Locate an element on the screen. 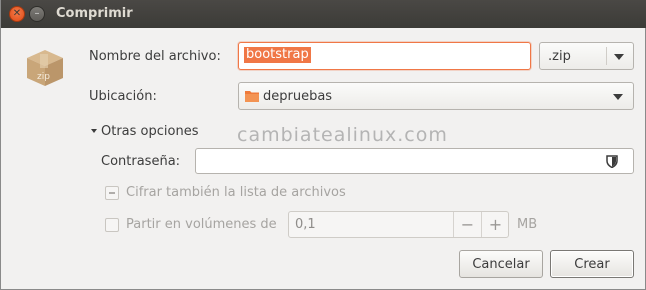  minimize-icon: – is located at coordinates (37, 13).